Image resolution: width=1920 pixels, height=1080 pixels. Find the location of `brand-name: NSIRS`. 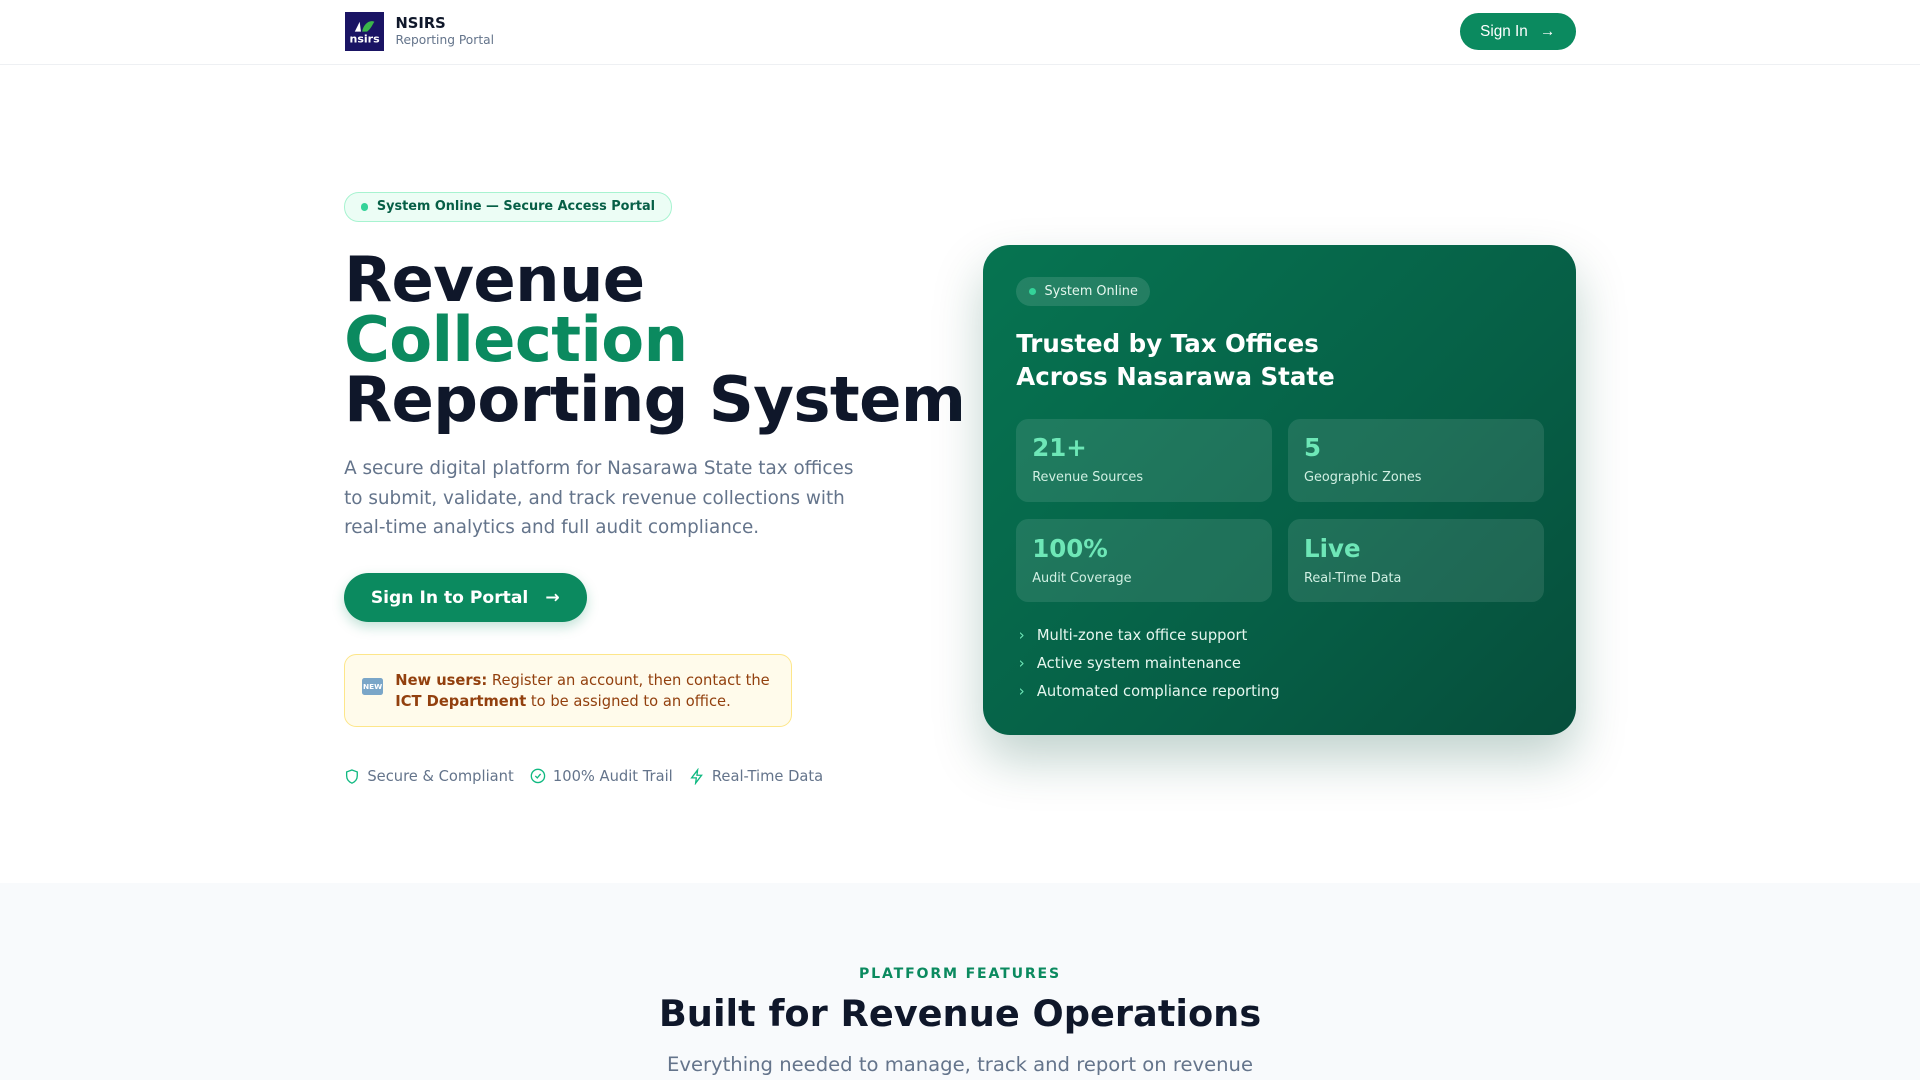

brand-name: NSIRS is located at coordinates (420, 23).